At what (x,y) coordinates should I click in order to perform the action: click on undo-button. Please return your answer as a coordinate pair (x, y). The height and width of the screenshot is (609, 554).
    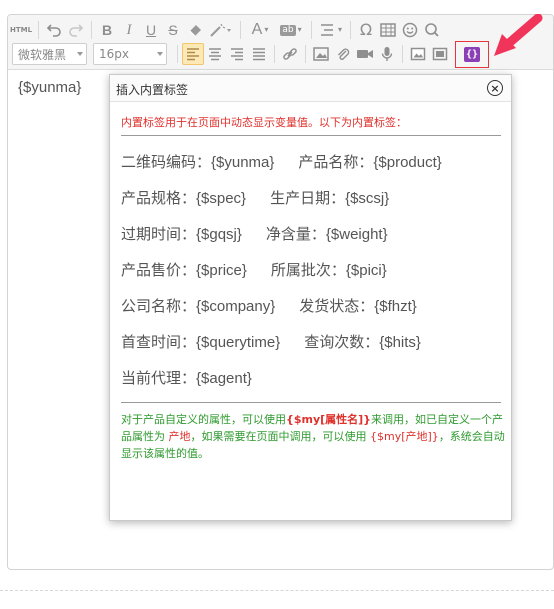
    Looking at the image, I should click on (54, 30).